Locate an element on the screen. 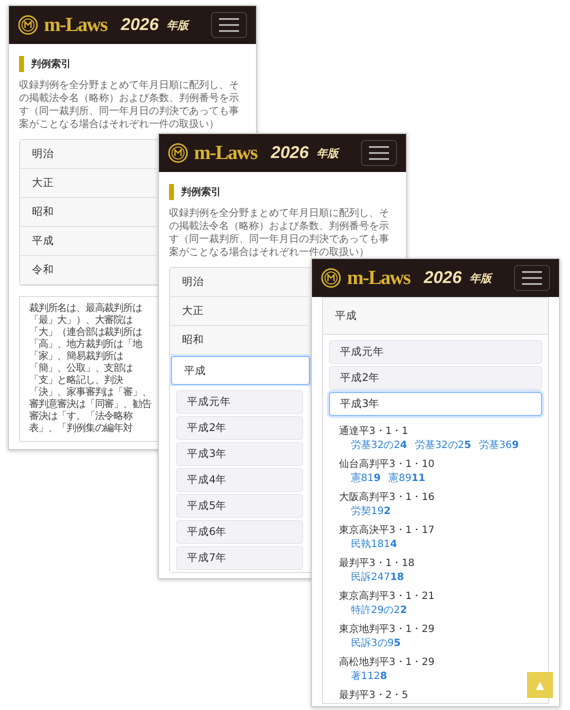 This screenshot has height=710, width=570. case-court-date: 最判平3・2・5 is located at coordinates (374, 696).